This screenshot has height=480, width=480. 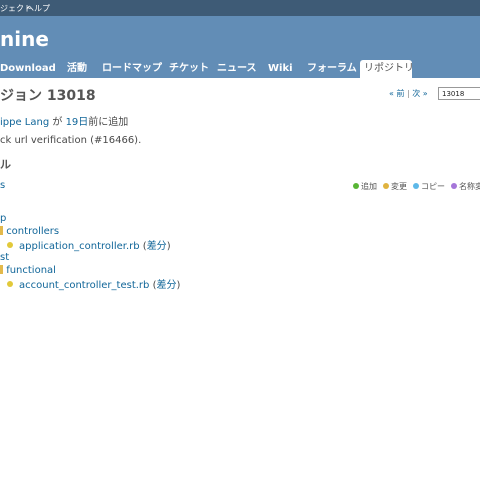 I want to click on tree-folder-app: p, so click(x=3, y=218).